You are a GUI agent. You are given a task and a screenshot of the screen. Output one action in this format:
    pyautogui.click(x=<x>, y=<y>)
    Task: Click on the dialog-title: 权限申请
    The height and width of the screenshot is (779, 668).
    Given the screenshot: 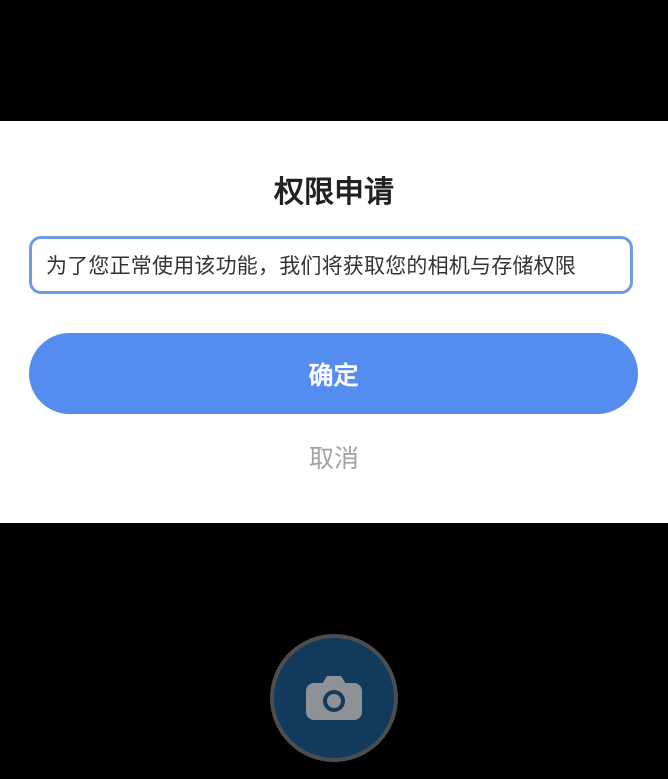 What is the action you would take?
    pyautogui.click(x=334, y=192)
    